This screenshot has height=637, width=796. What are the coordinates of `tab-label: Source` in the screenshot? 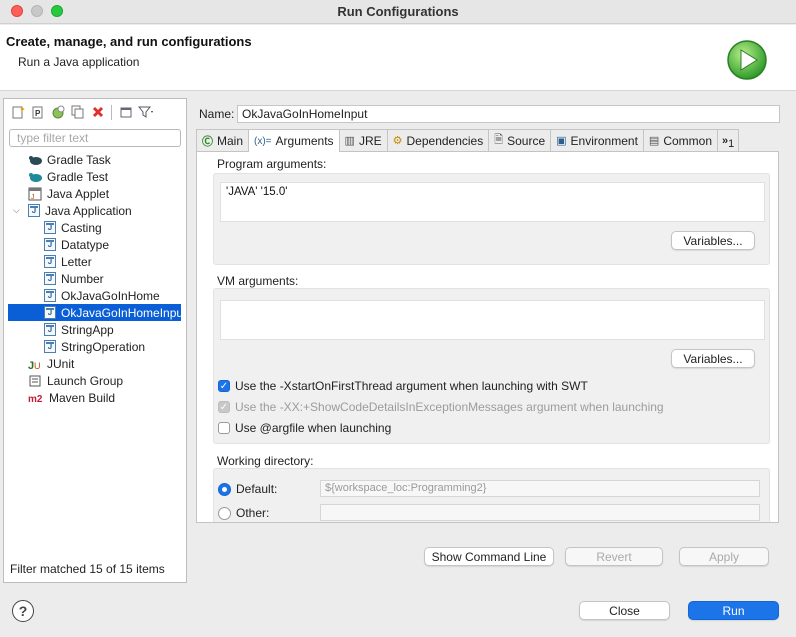 It's located at (526, 140).